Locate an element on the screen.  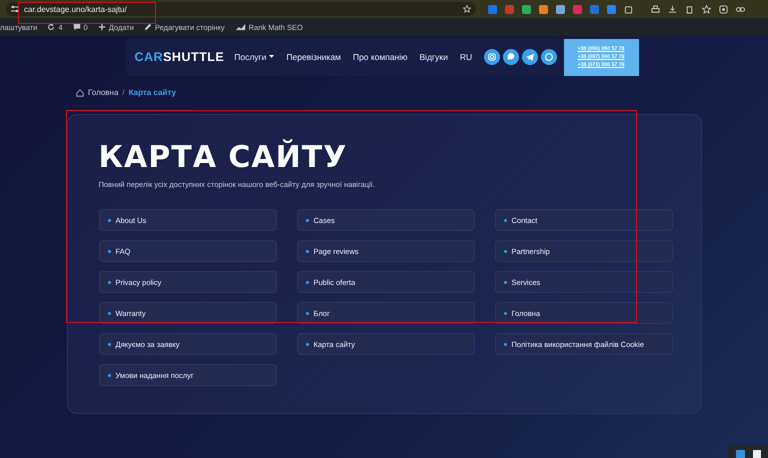
page-title: КАРТА САЙТУ is located at coordinates (223, 158).